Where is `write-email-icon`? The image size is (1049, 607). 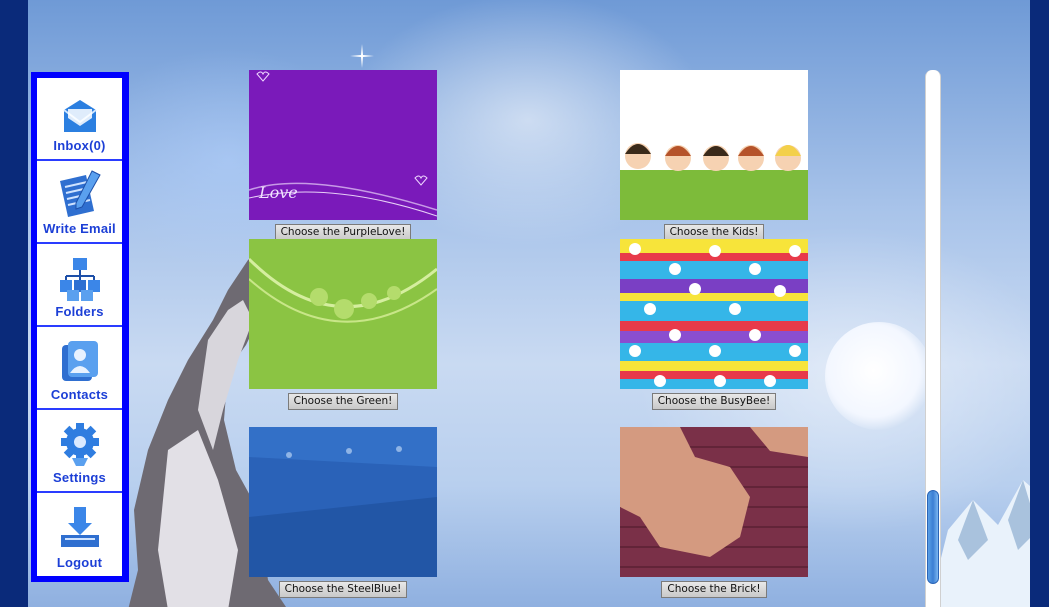 write-email-icon is located at coordinates (80, 194).